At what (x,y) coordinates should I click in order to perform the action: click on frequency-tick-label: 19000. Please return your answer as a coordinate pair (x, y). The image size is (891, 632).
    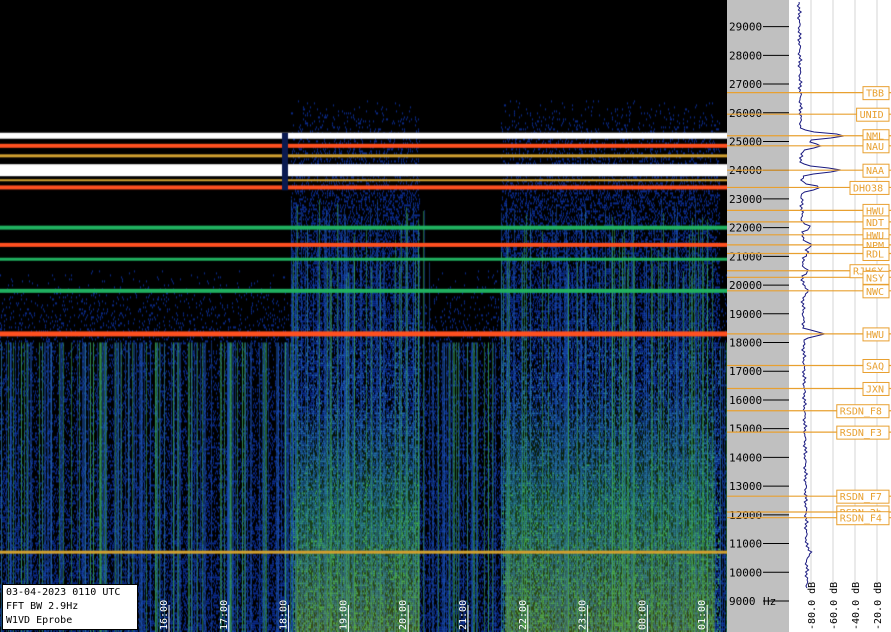
    Looking at the image, I should click on (745, 314).